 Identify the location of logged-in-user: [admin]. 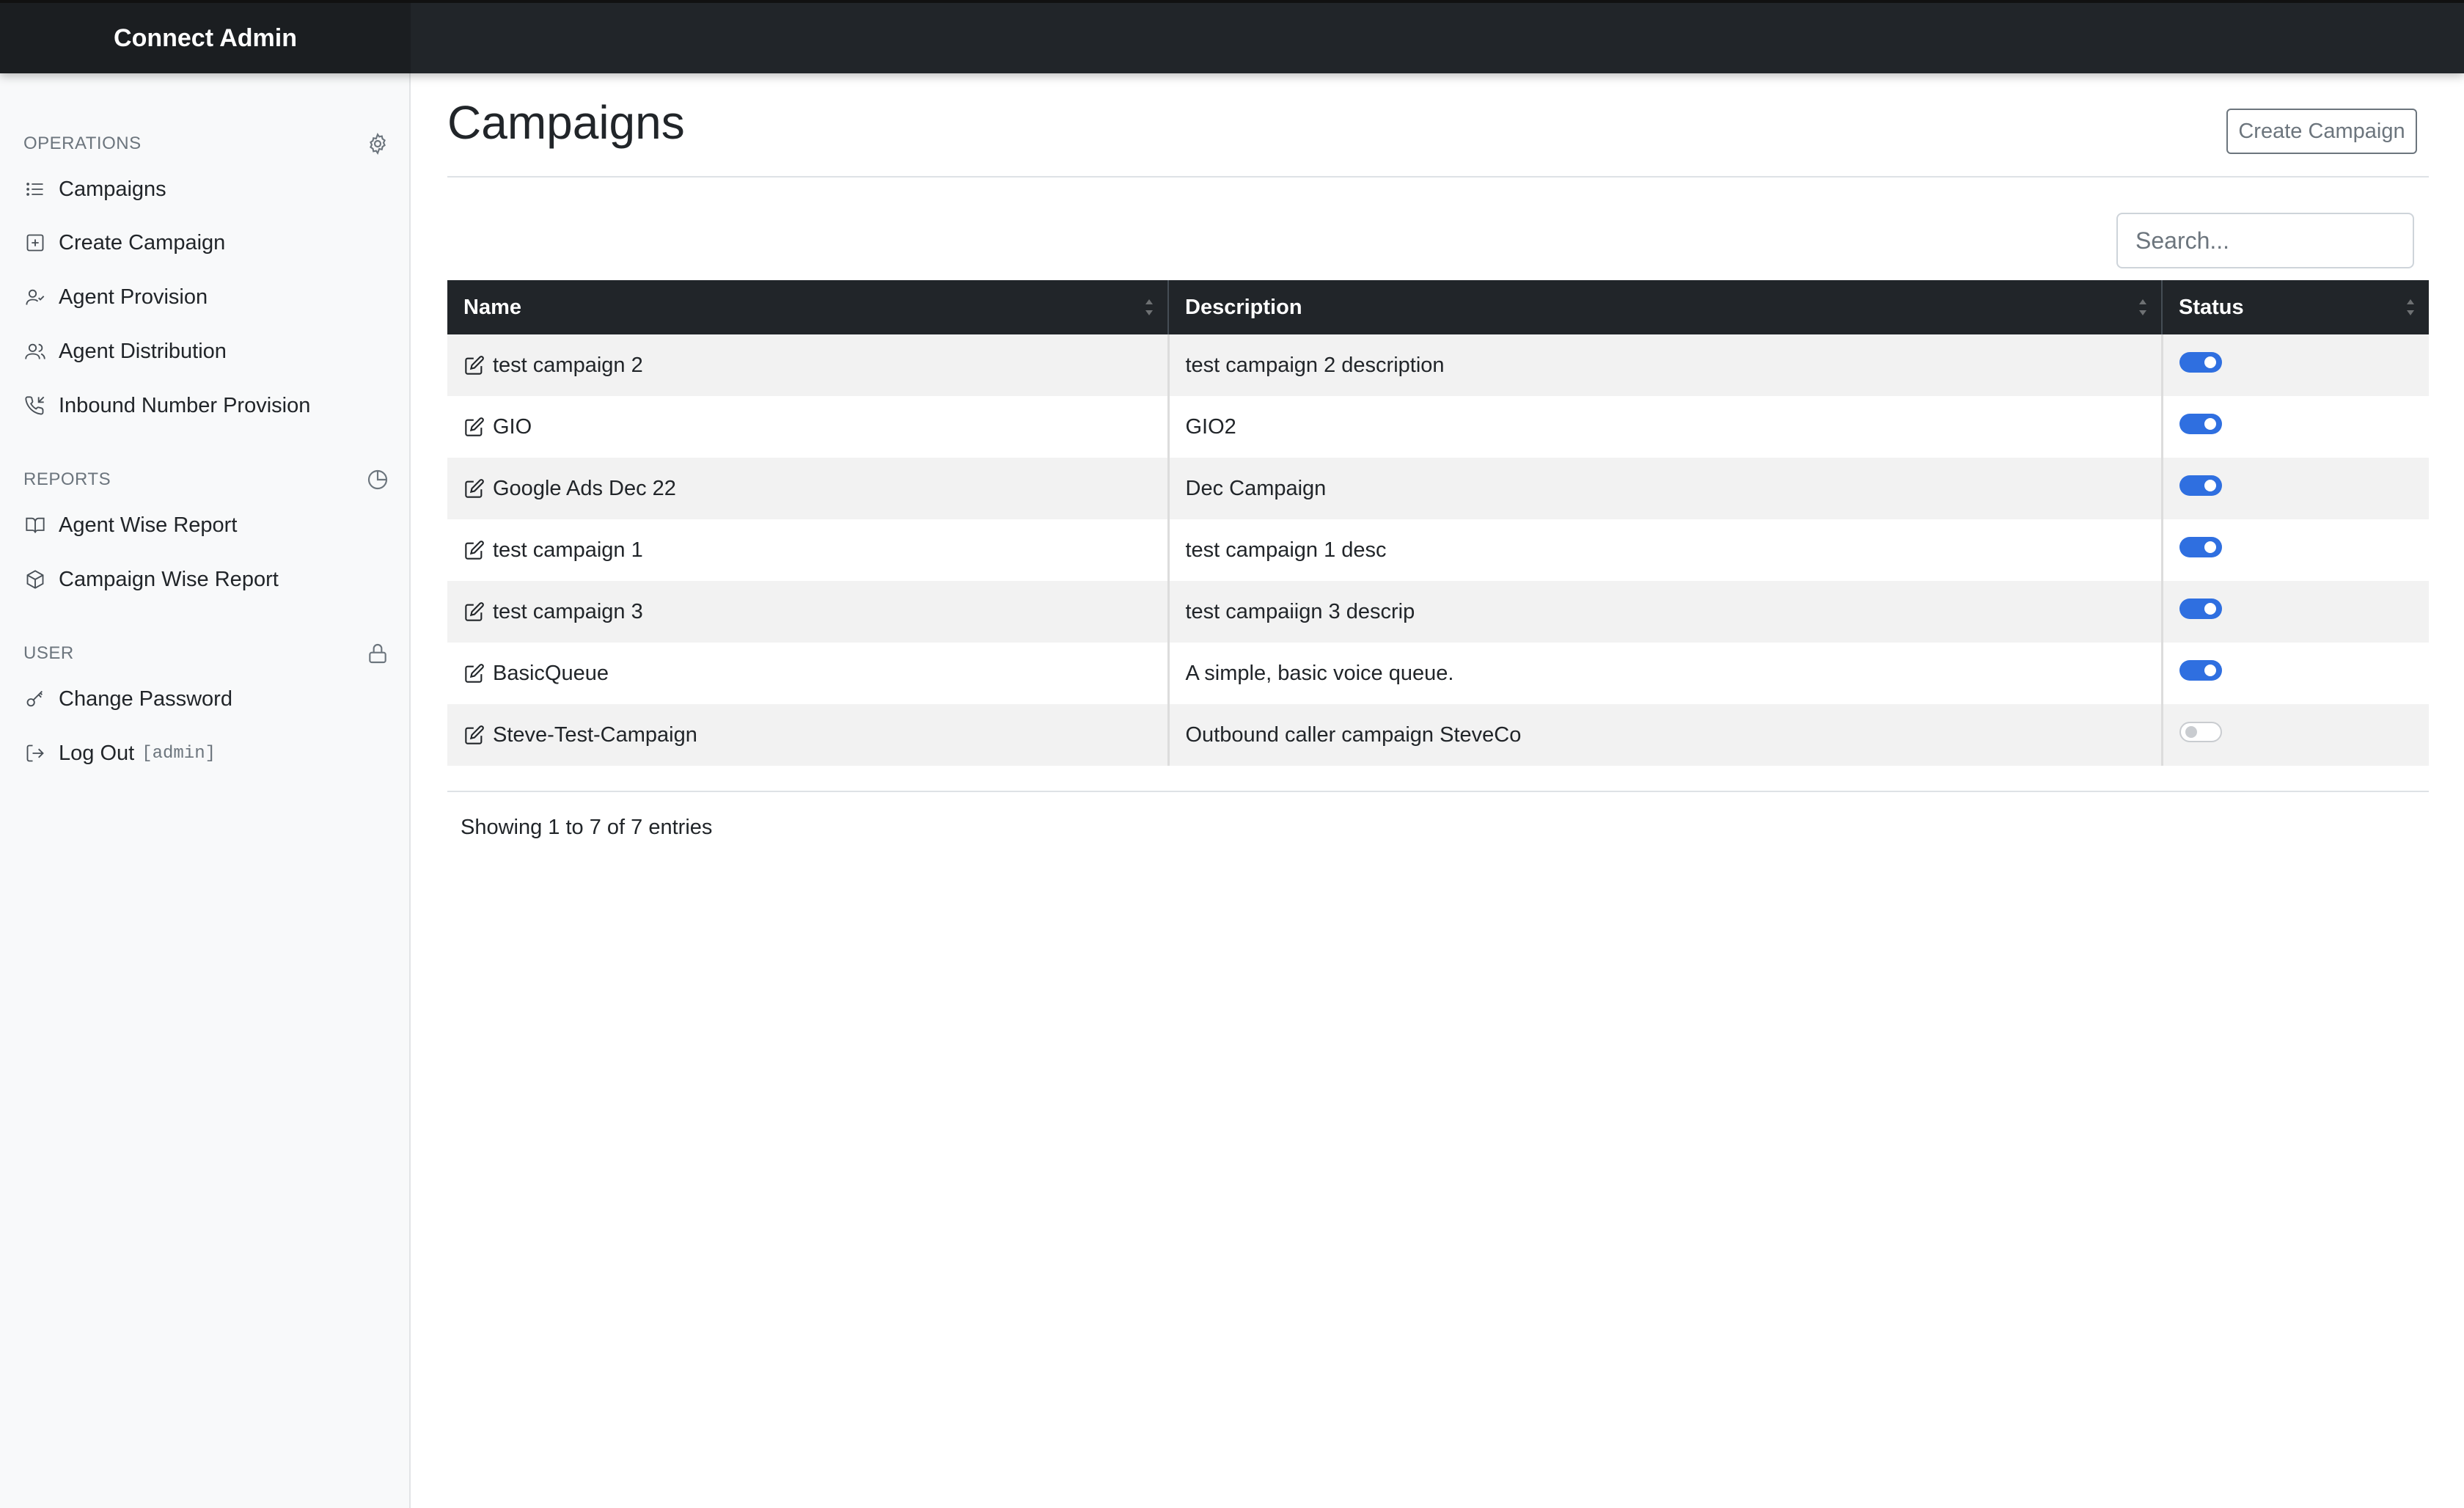
(179, 753).